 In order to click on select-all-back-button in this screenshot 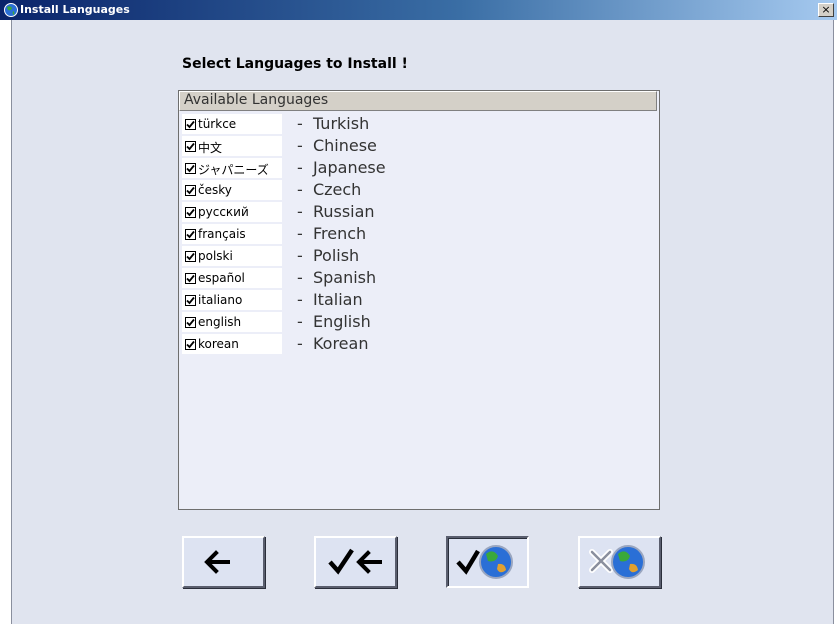, I will do `click(355, 562)`.